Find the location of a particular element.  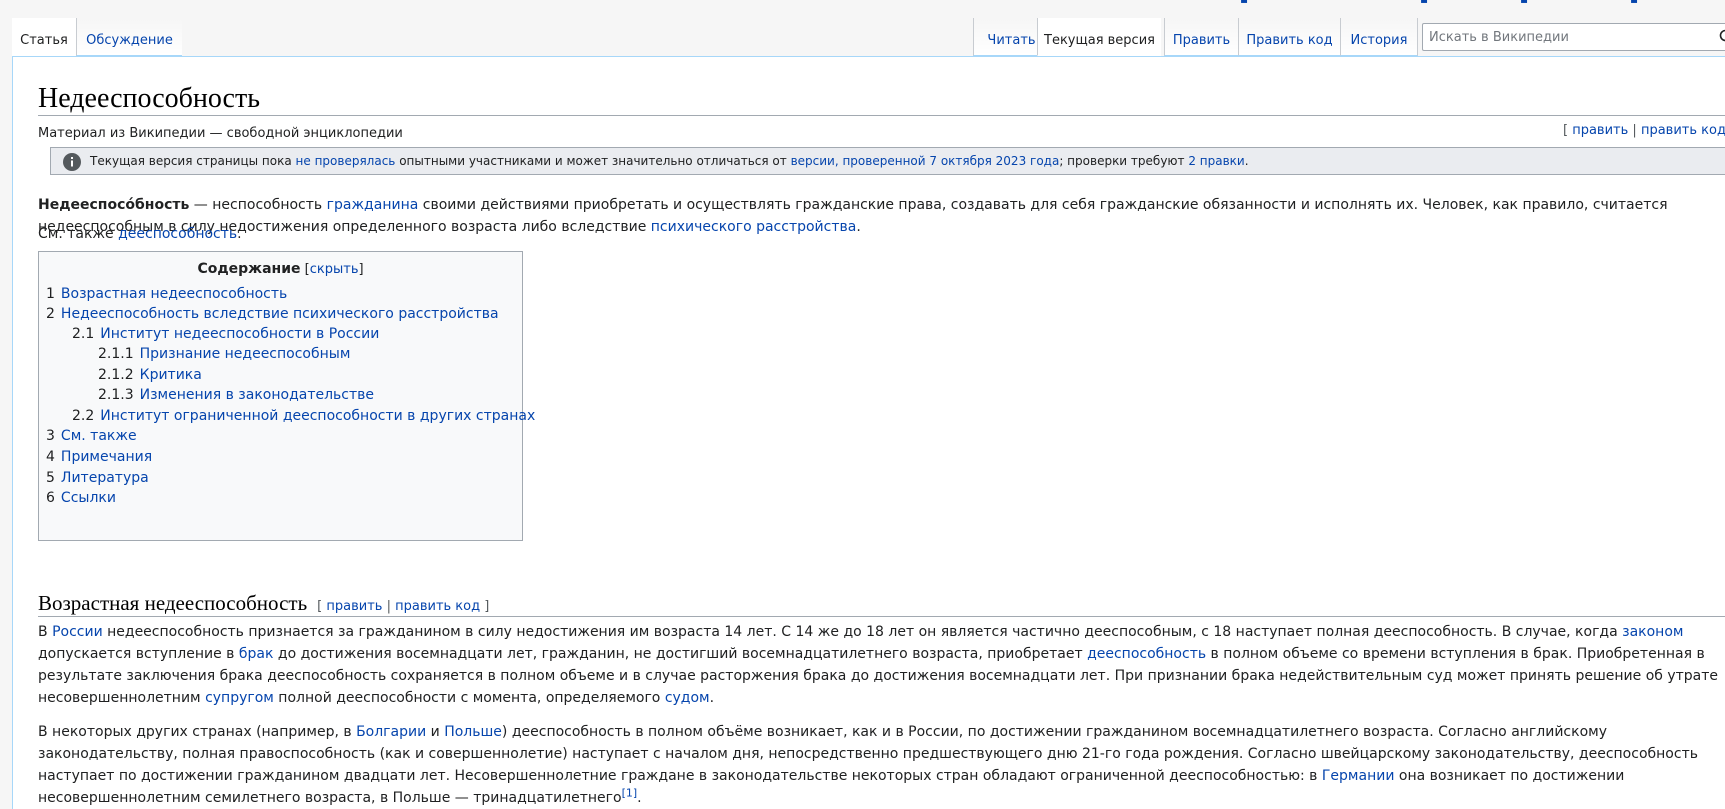

tab-read-label: Читать is located at coordinates (1011, 40).